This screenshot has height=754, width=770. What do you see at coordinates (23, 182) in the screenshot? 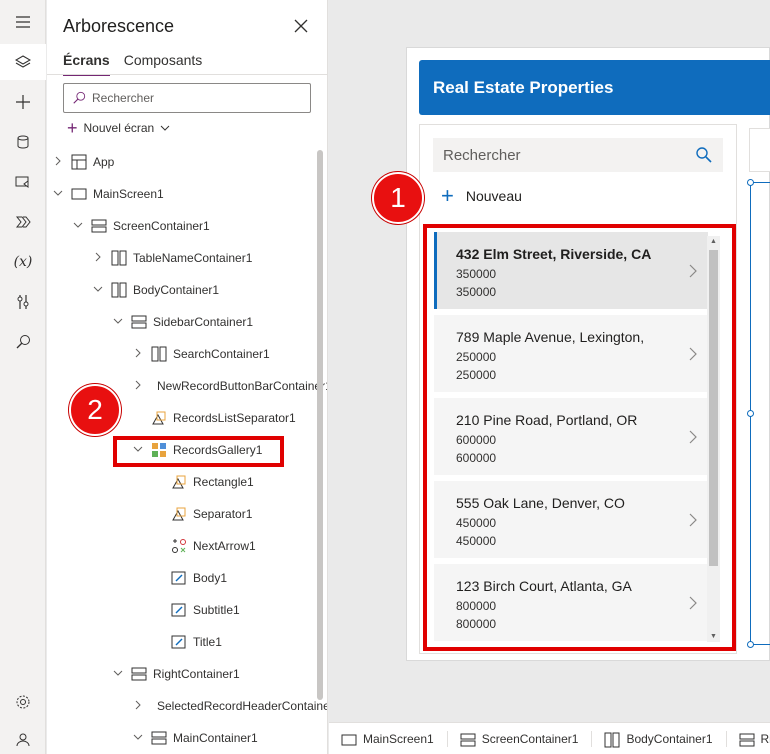
I see `media-icon` at bounding box center [23, 182].